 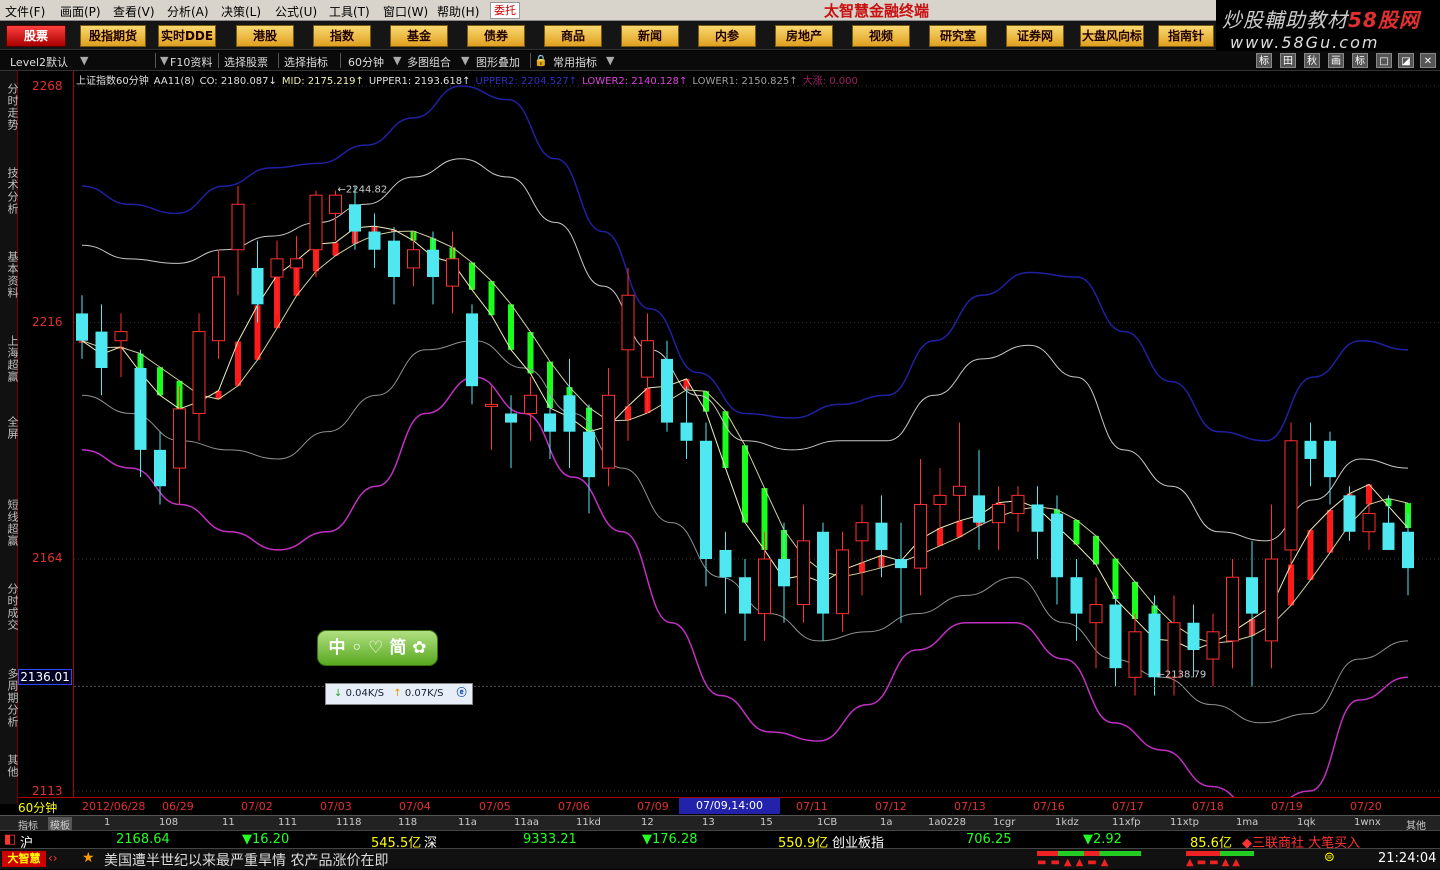 What do you see at coordinates (9, 766) in the screenshot?
I see `side-tab-other: 其他` at bounding box center [9, 766].